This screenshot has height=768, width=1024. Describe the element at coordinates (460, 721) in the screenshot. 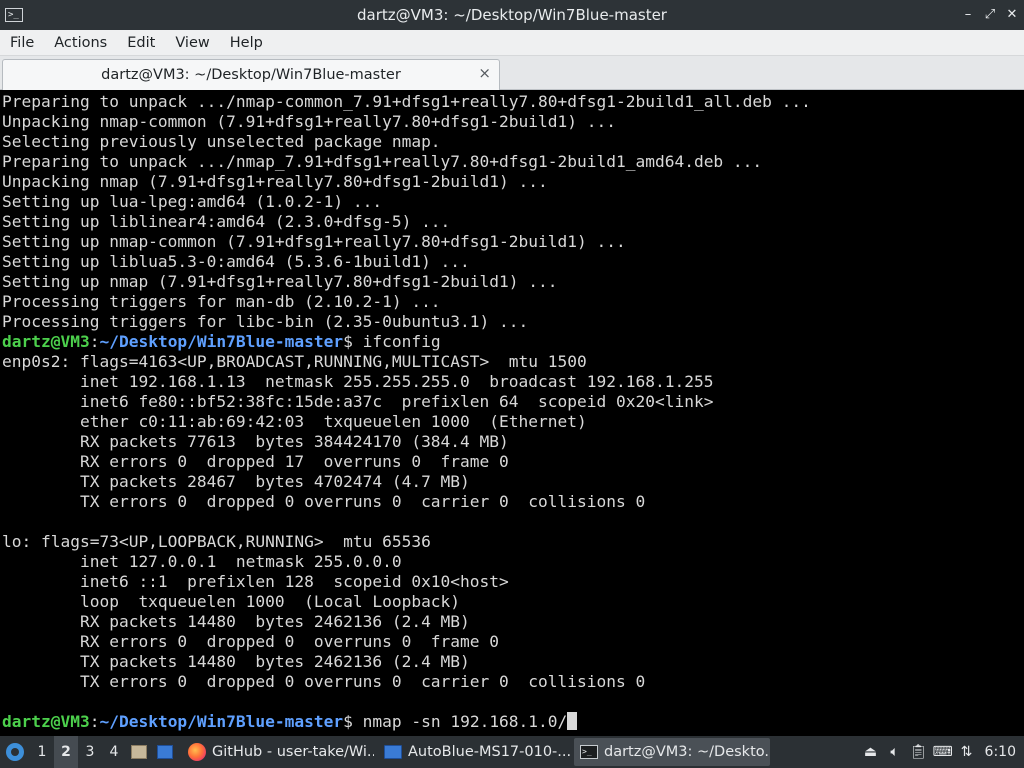

I see `command-input: nmap -sn 192.168.1.0/` at that location.